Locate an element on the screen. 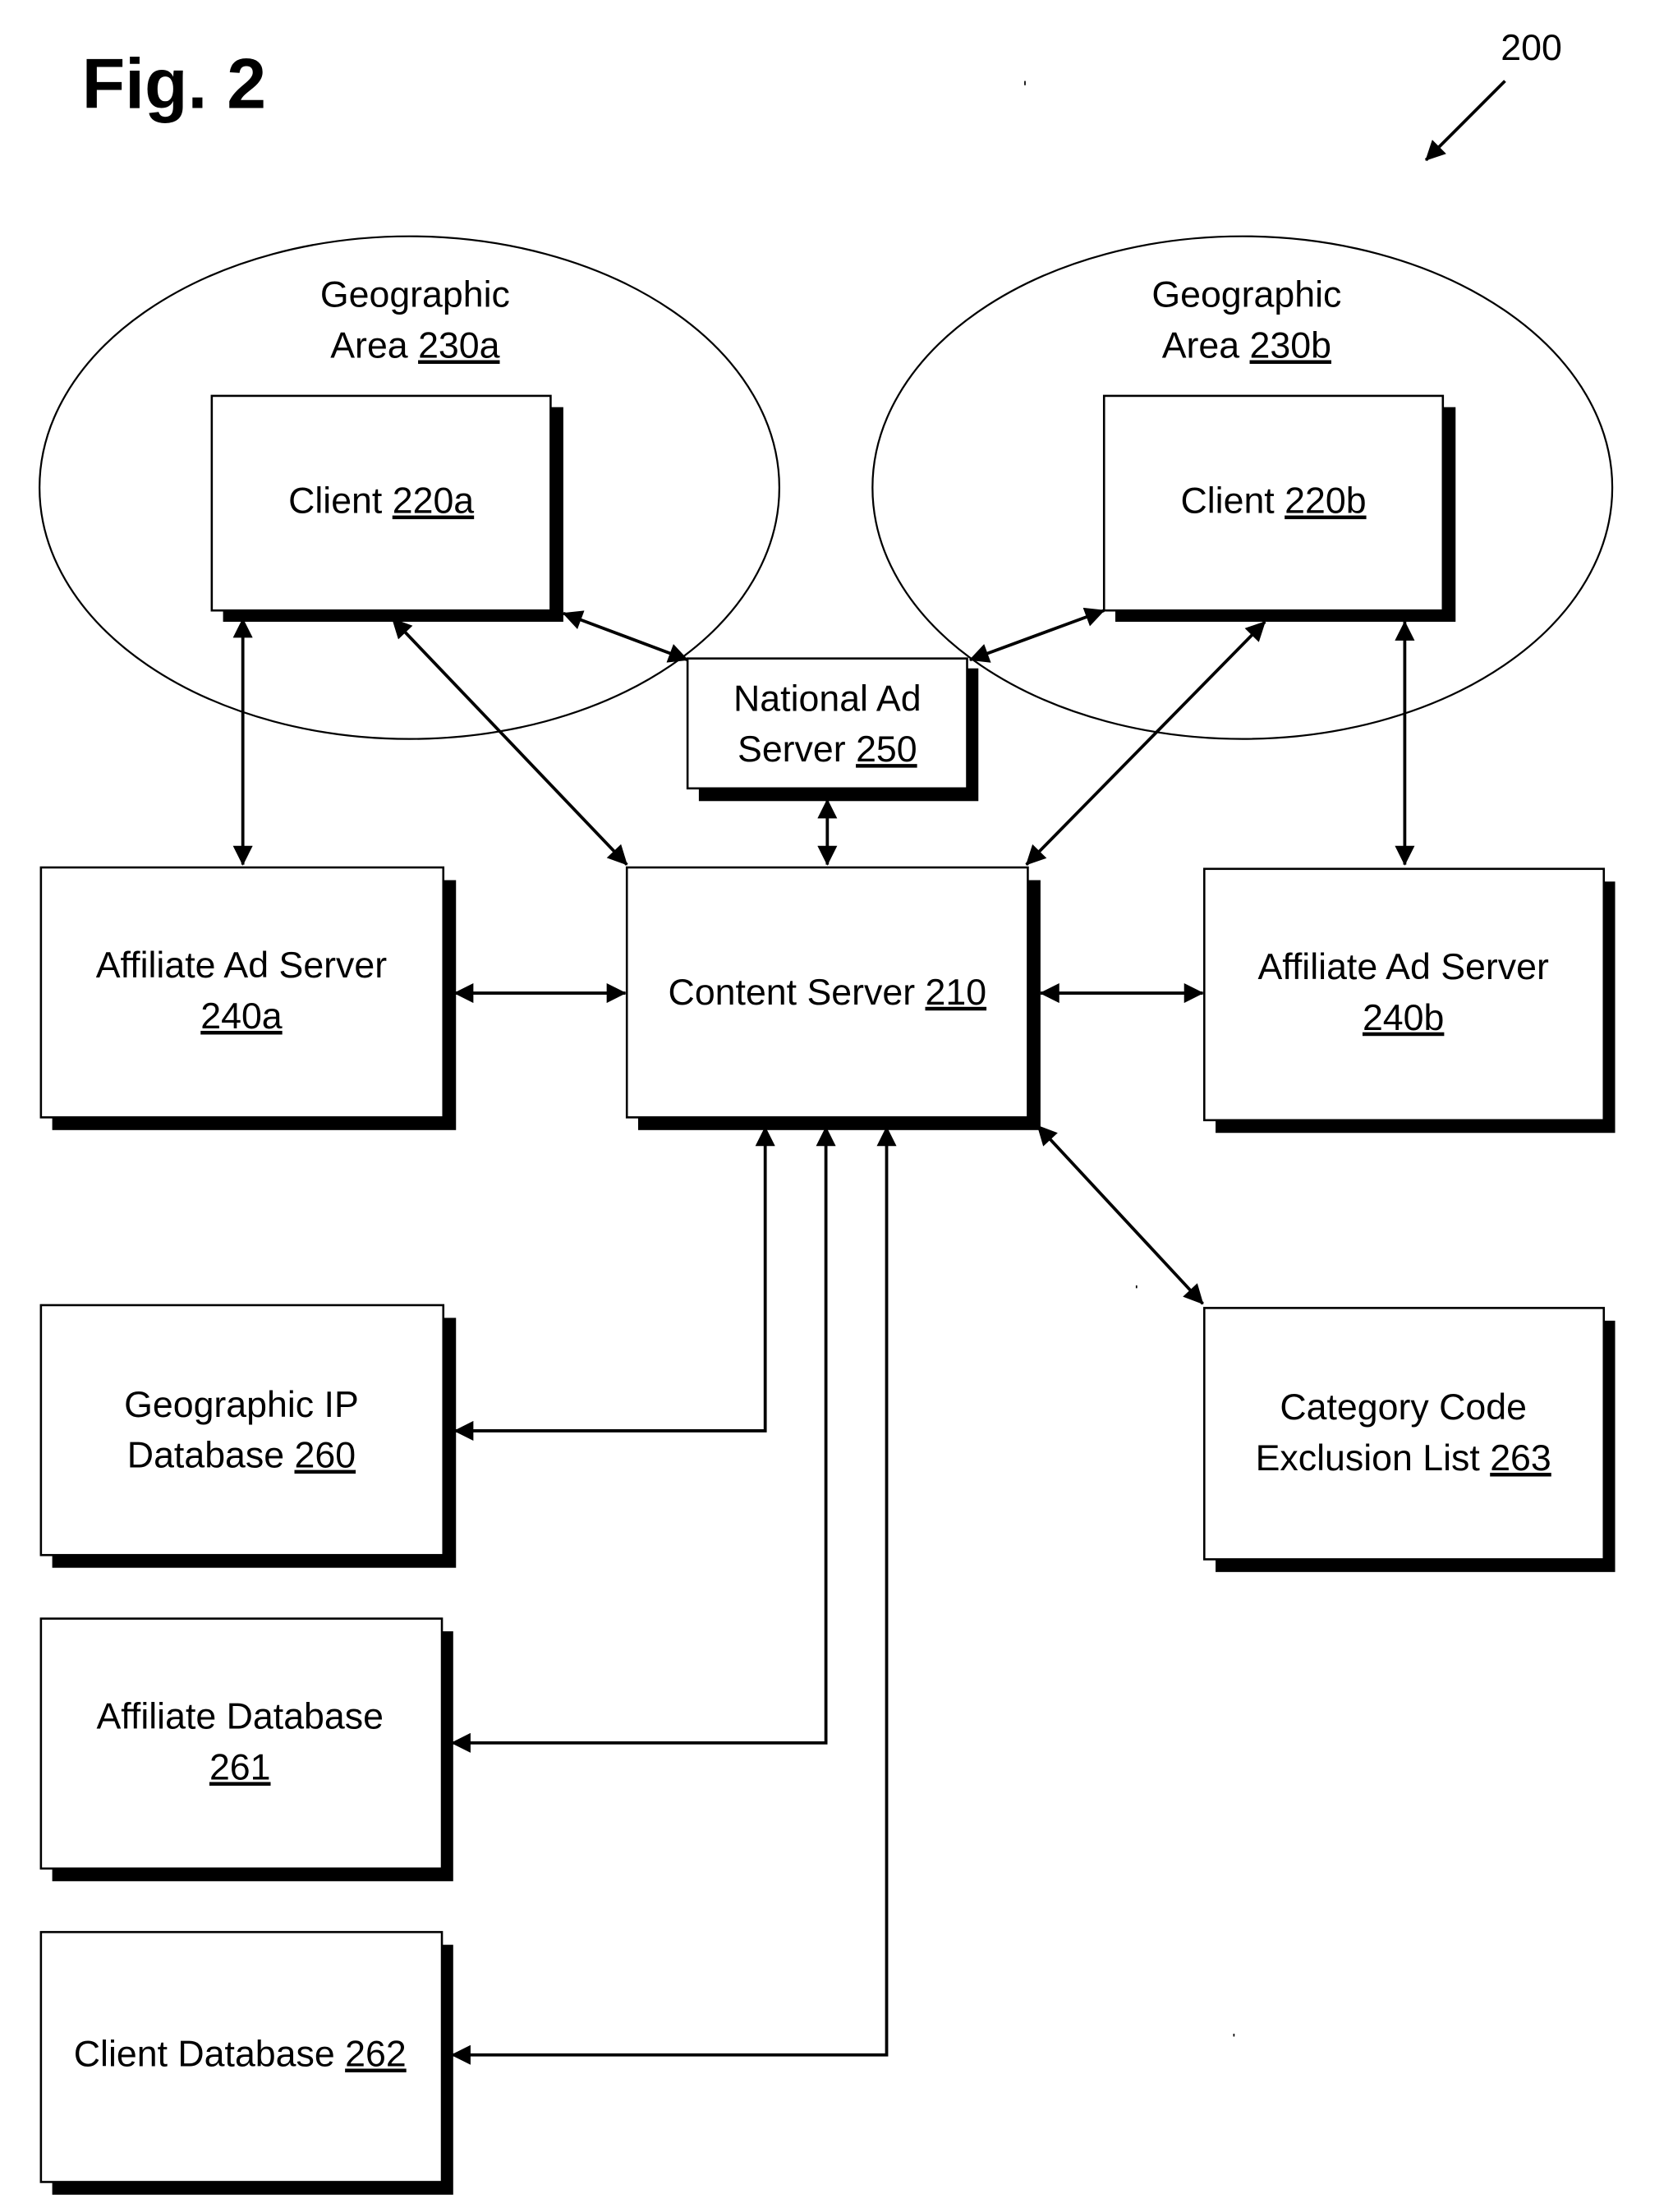  label-text: Exclusion List is located at coordinates (1373, 1458).